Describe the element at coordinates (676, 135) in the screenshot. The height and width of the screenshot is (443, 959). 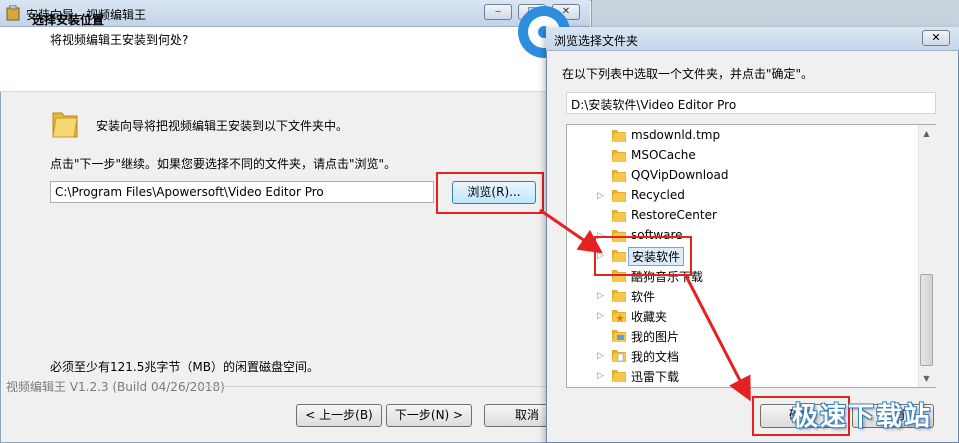
I see `tree-item-label: msdownld.tmp` at that location.